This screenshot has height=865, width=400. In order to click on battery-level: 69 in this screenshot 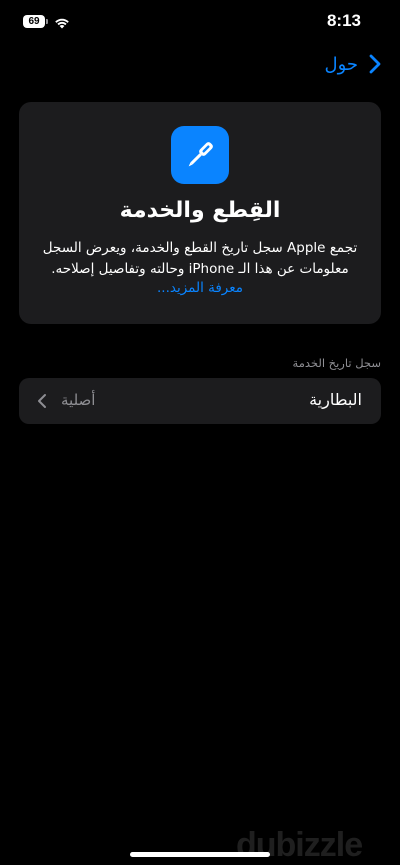, I will do `click(34, 21)`.